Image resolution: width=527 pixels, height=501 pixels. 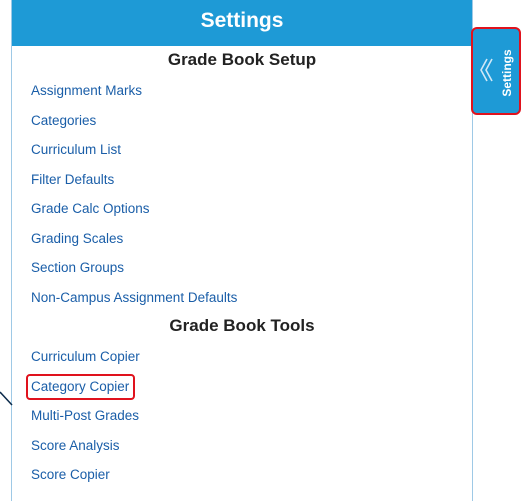 What do you see at coordinates (63, 121) in the screenshot?
I see `categories-link: Categories` at bounding box center [63, 121].